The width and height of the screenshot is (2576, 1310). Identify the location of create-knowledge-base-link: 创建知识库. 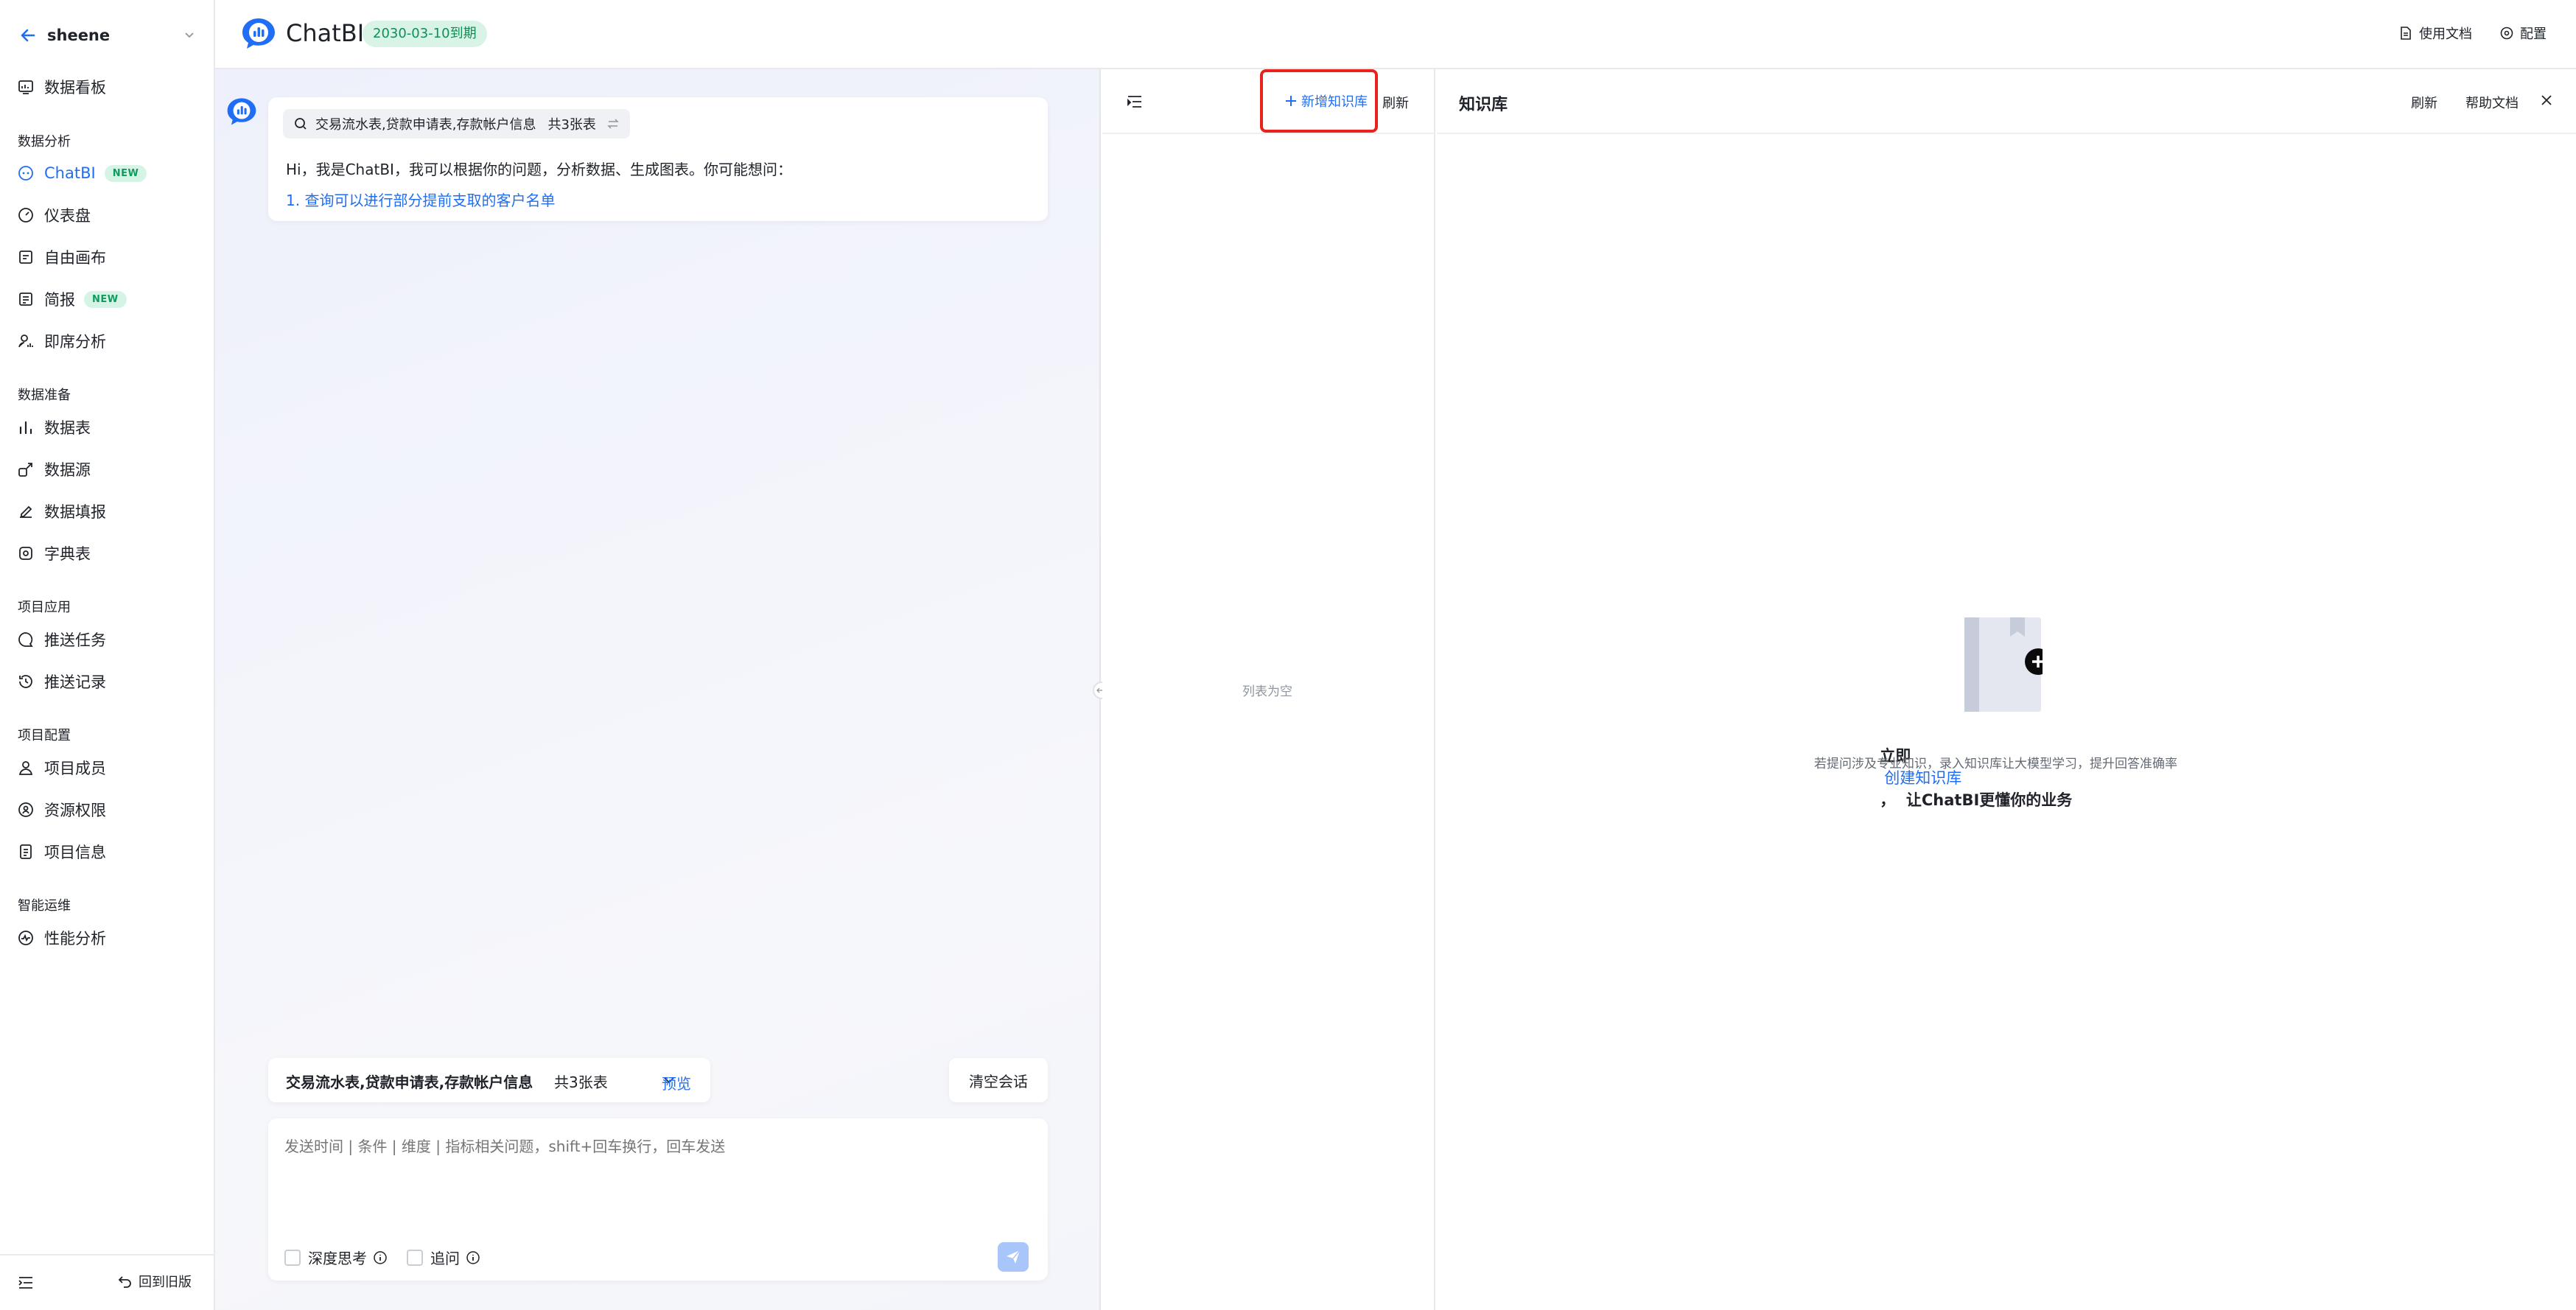
(1922, 778).